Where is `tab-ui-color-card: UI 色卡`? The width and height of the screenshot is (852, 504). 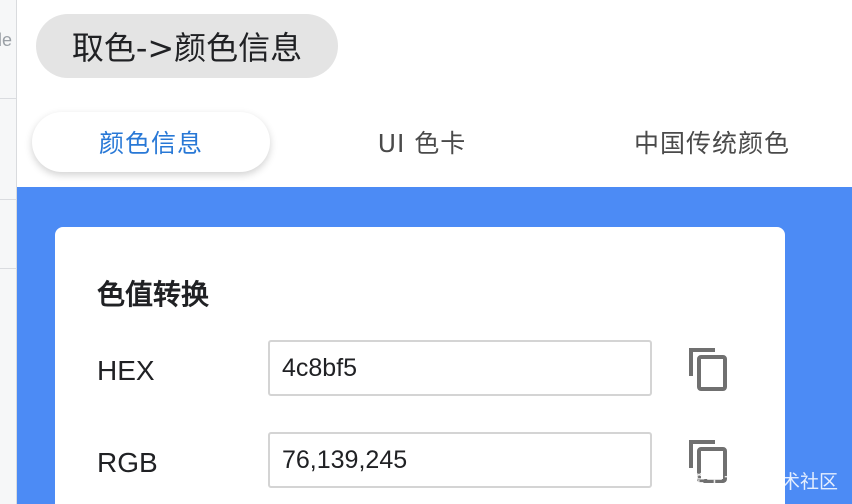 tab-ui-color-card: UI 色卡 is located at coordinates (422, 142).